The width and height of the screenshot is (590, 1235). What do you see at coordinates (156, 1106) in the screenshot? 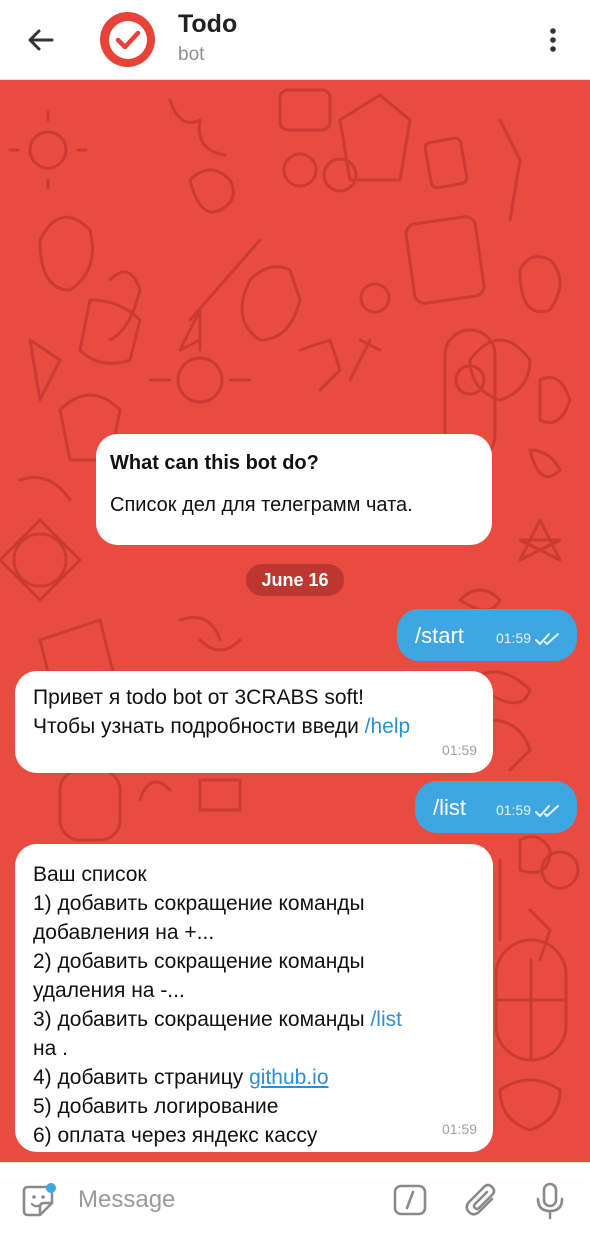
I see `message-line: 5) добавить логирование` at bounding box center [156, 1106].